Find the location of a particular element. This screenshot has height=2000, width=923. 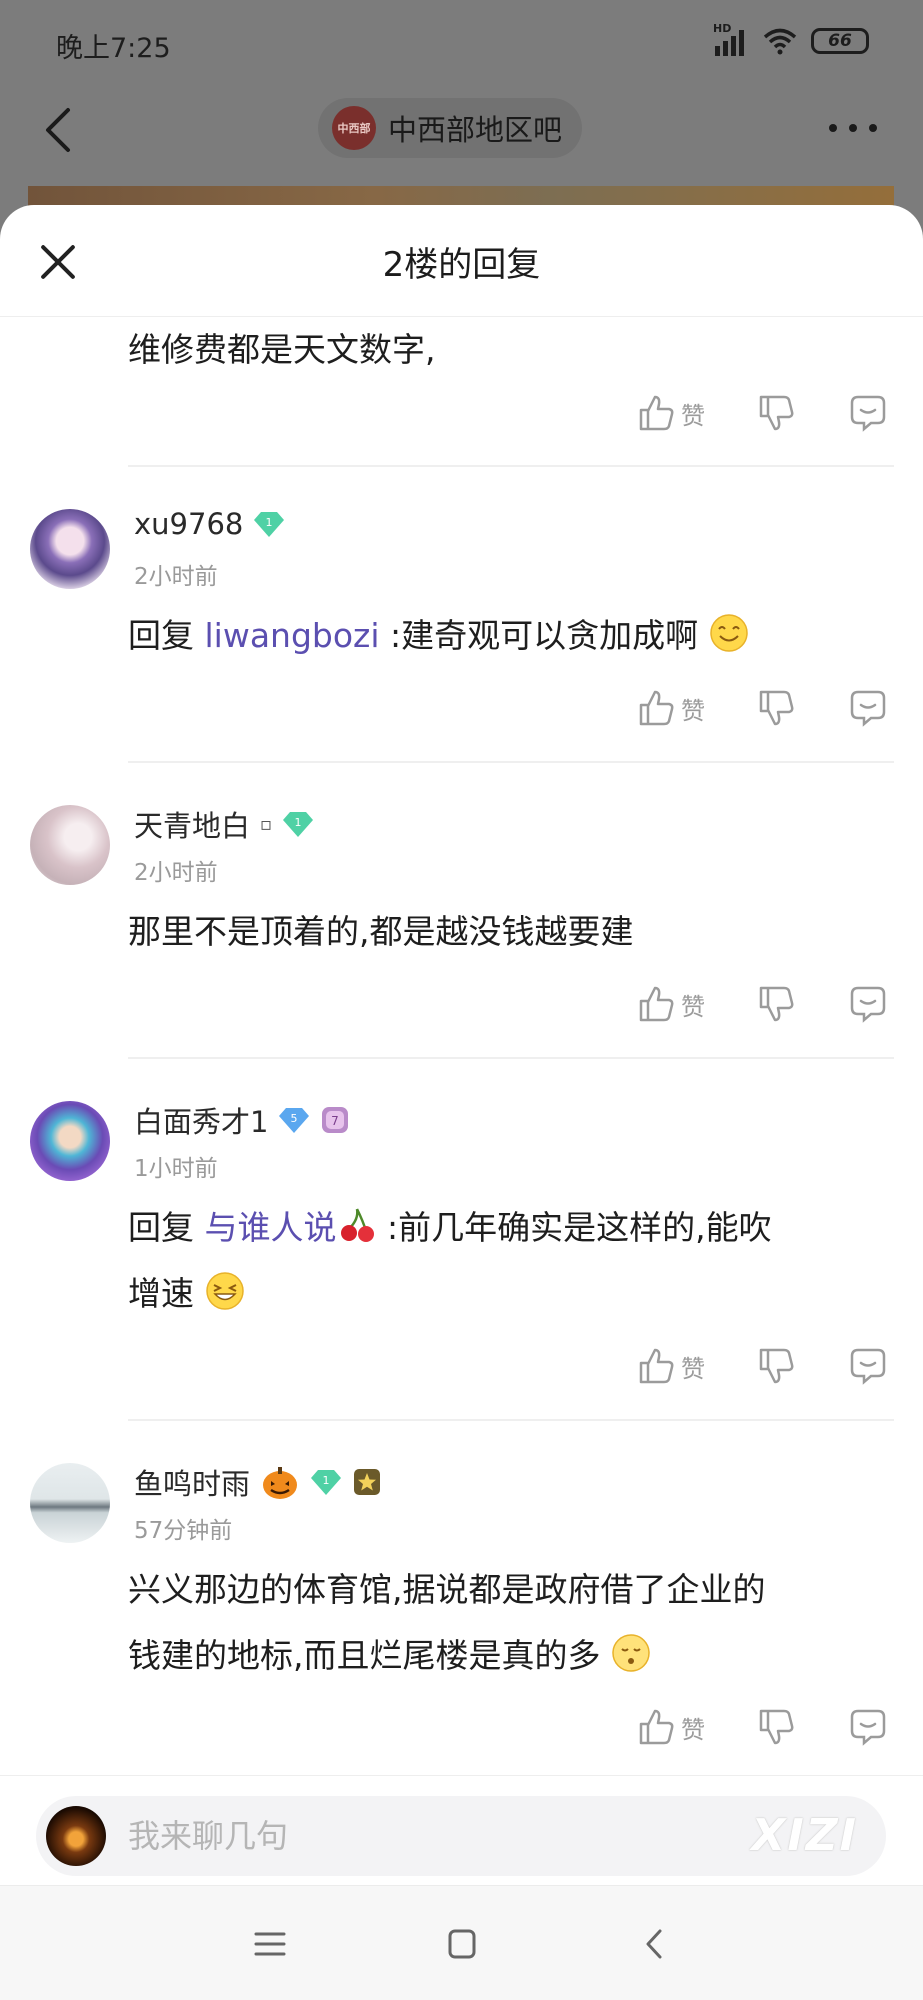

battery-indicator: 66 is located at coordinates (840, 41).